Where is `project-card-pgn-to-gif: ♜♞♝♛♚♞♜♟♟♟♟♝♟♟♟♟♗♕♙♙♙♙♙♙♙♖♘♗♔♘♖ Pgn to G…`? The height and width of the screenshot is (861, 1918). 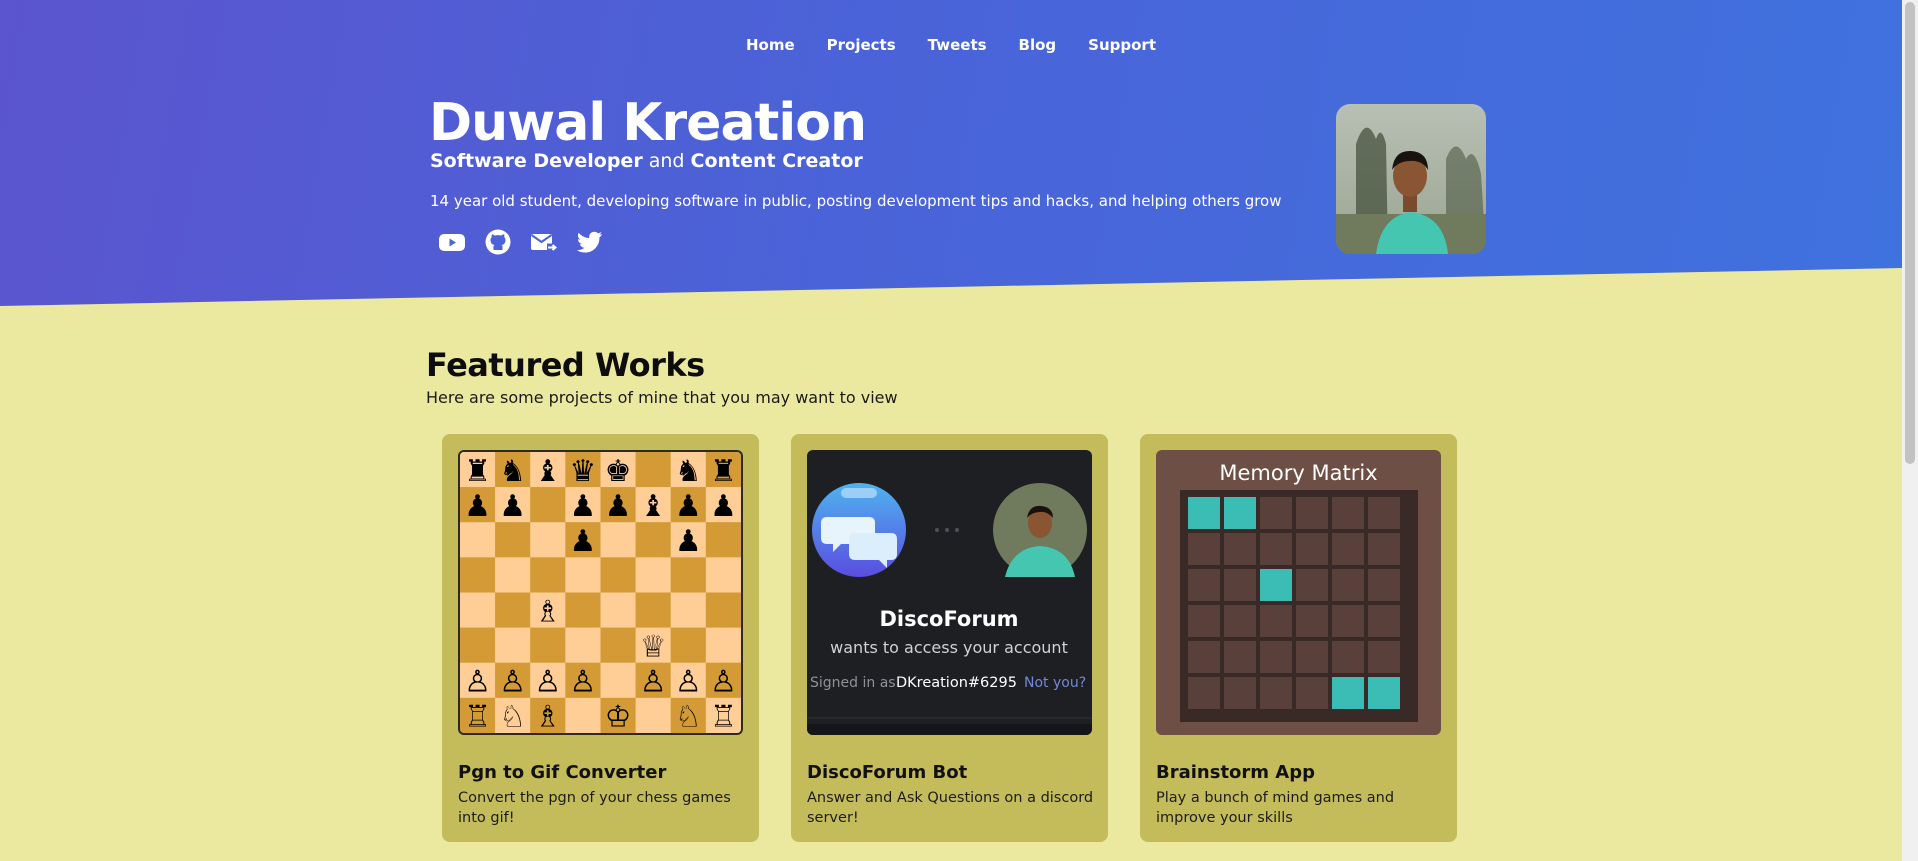 project-card-pgn-to-gif: ♜♞♝♛♚♞♜♟♟♟♟♝♟♟♟♟♗♕♙♙♙♙♙♙♙♖♘♗♔♘♖ Pgn to G… is located at coordinates (600, 638).